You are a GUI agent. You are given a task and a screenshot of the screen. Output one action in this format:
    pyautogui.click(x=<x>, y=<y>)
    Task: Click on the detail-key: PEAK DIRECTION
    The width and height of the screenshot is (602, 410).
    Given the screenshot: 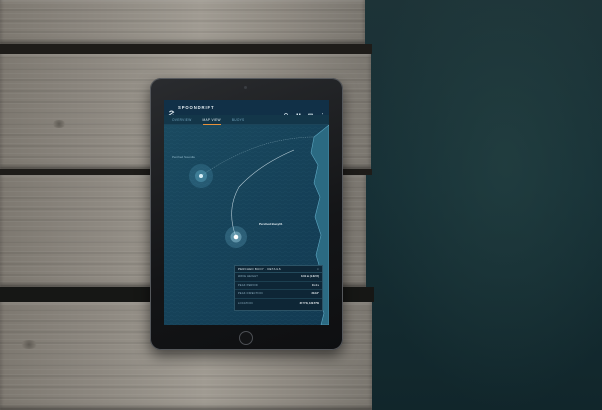 What is the action you would take?
    pyautogui.click(x=250, y=294)
    